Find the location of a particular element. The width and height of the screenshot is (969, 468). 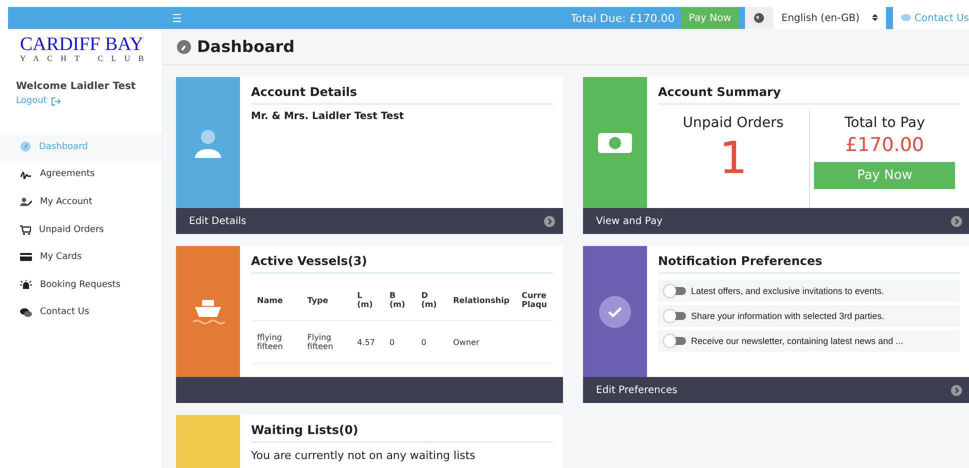

alarm-icon is located at coordinates (26, 285).